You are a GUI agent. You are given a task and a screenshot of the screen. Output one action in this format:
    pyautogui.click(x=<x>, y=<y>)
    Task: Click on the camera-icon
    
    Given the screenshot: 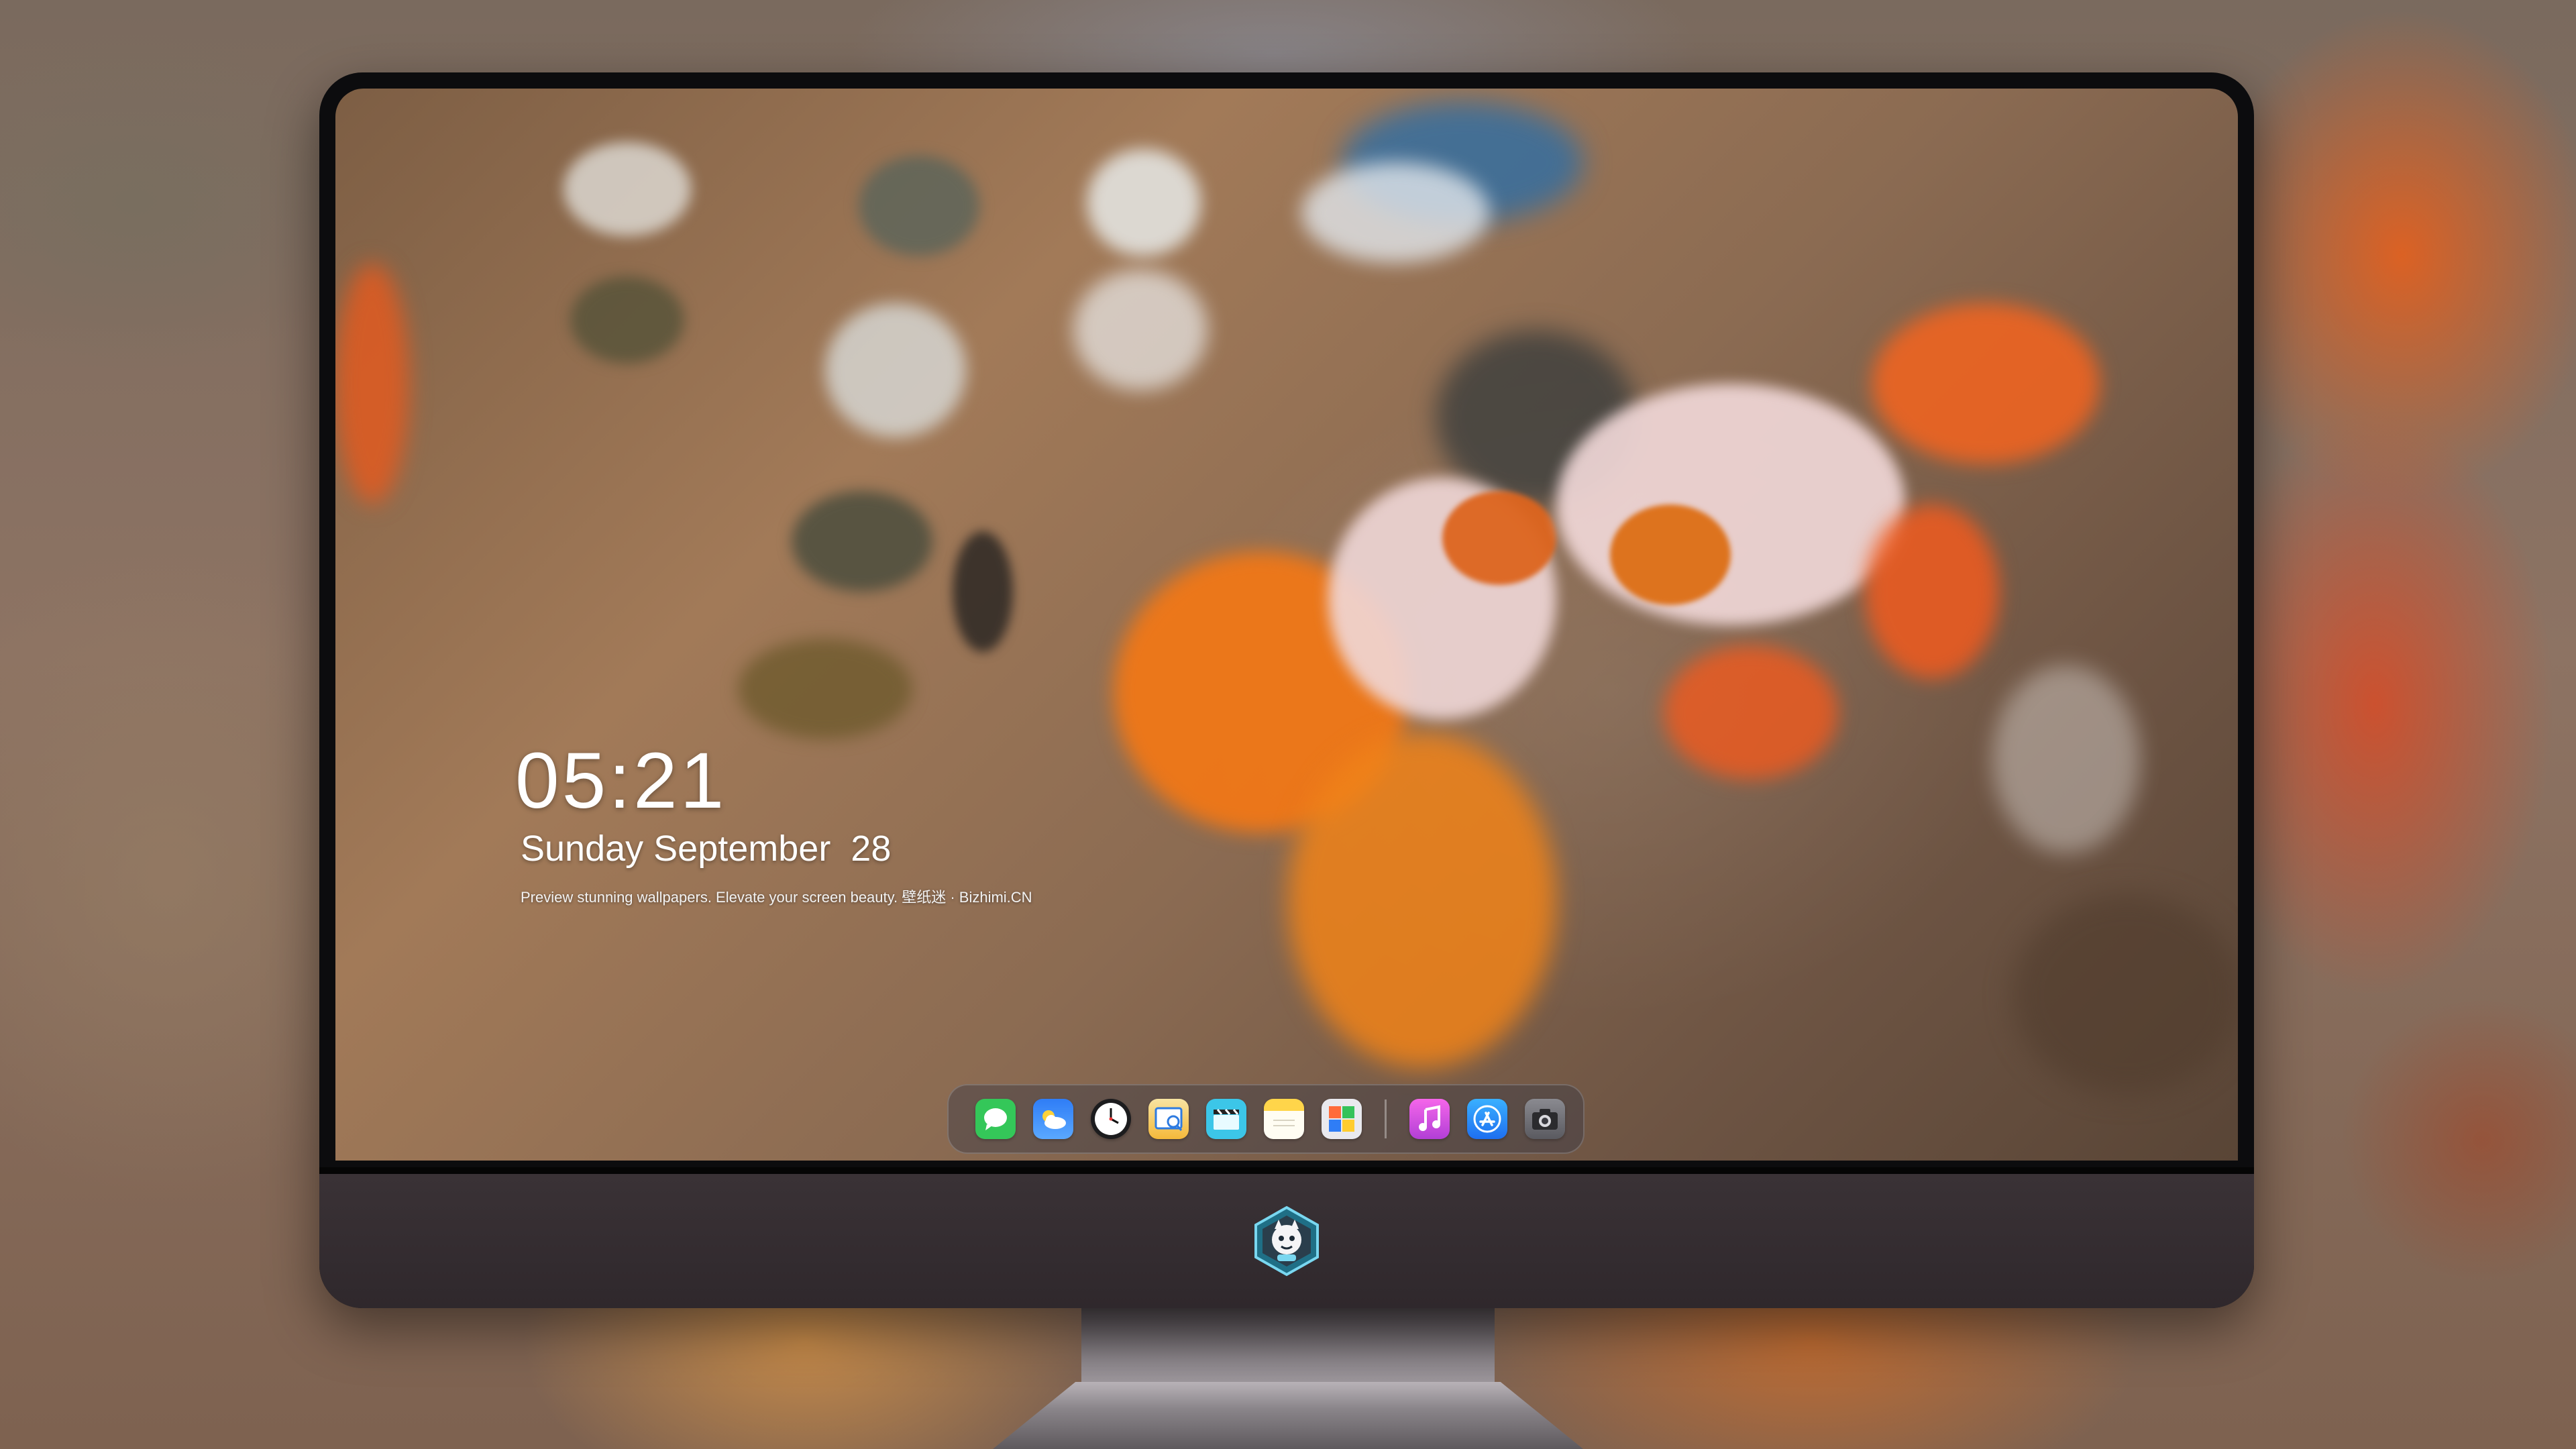 What is the action you would take?
    pyautogui.click(x=1545, y=1119)
    